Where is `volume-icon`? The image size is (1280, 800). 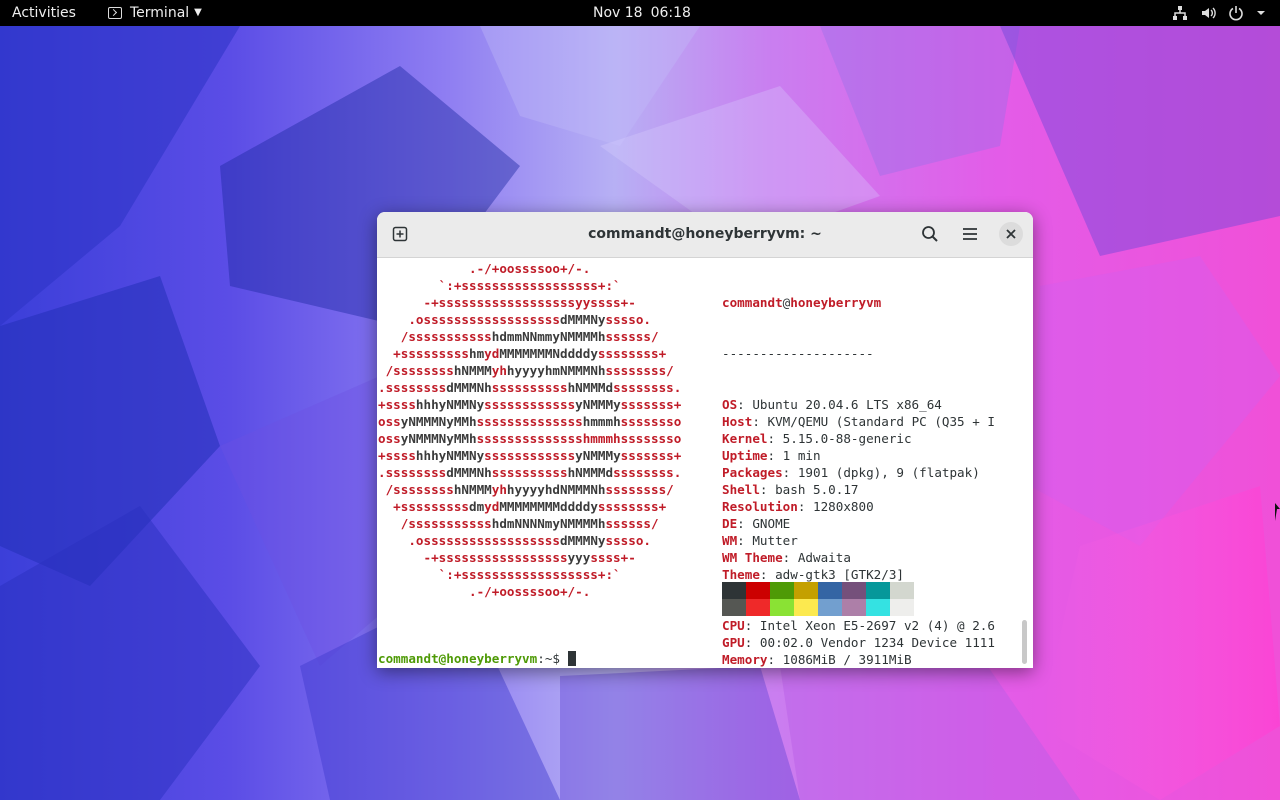
volume-icon is located at coordinates (1209, 13).